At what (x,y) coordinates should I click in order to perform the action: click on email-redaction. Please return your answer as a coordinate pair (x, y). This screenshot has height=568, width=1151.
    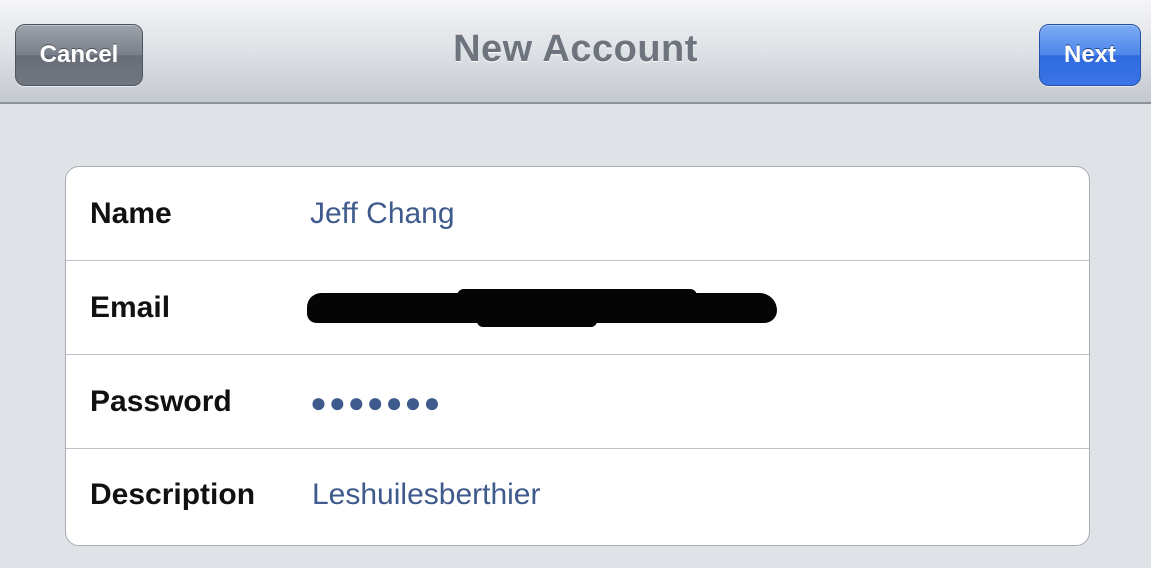
    Looking at the image, I should click on (542, 308).